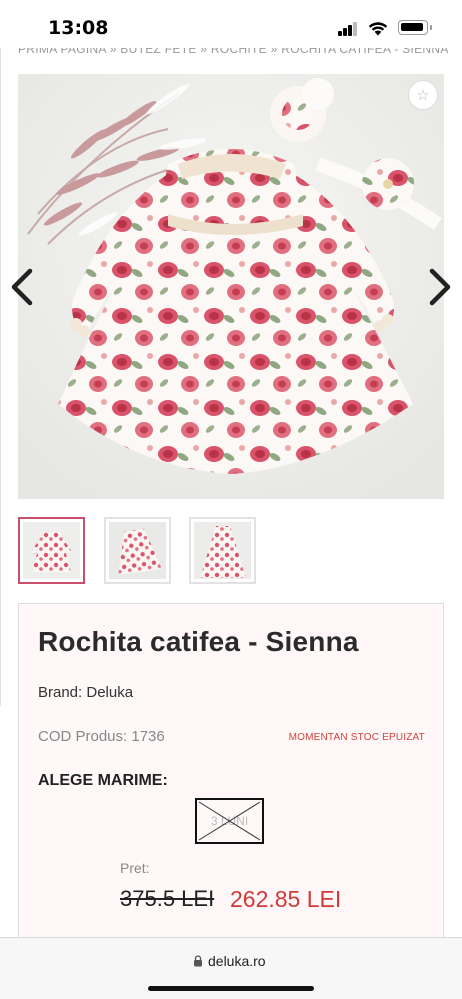 The image size is (462, 999). What do you see at coordinates (86, 692) in the screenshot?
I see `product-brand: Brand: Deluka` at bounding box center [86, 692].